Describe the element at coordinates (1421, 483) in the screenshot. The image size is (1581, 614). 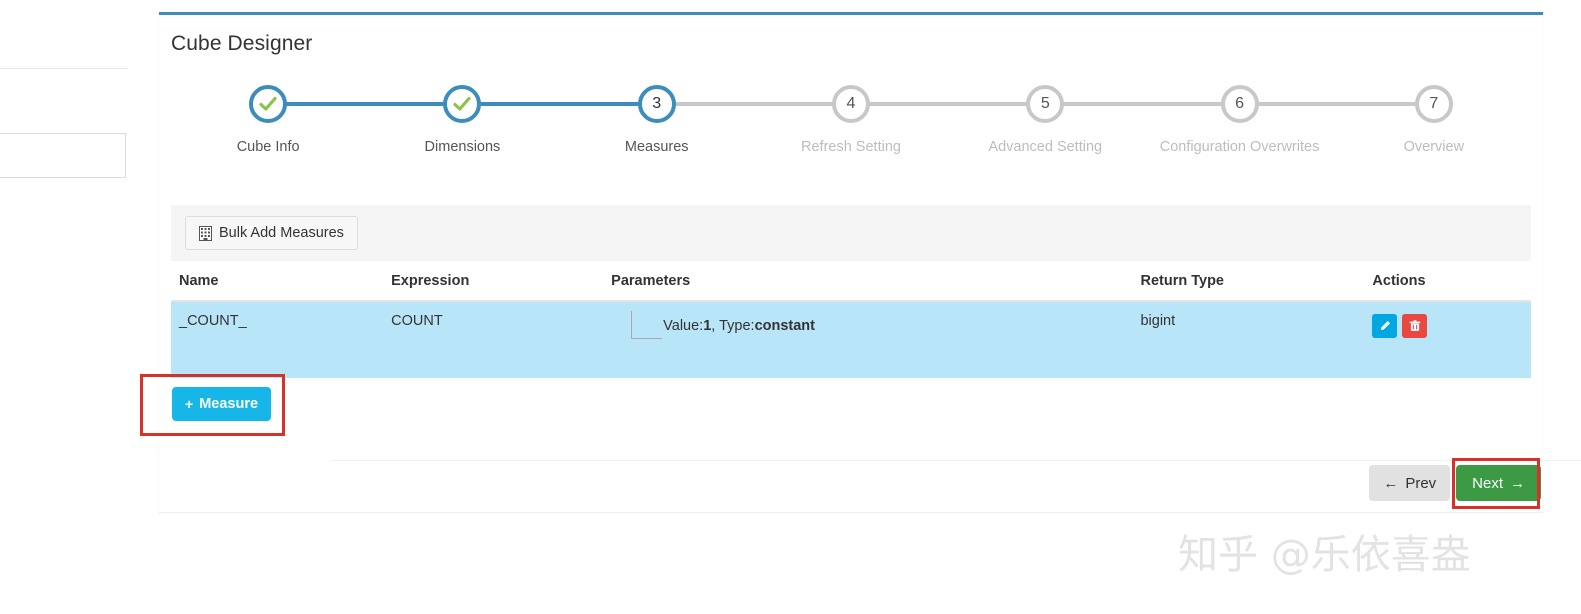
I see `prev-label: Prev` at that location.